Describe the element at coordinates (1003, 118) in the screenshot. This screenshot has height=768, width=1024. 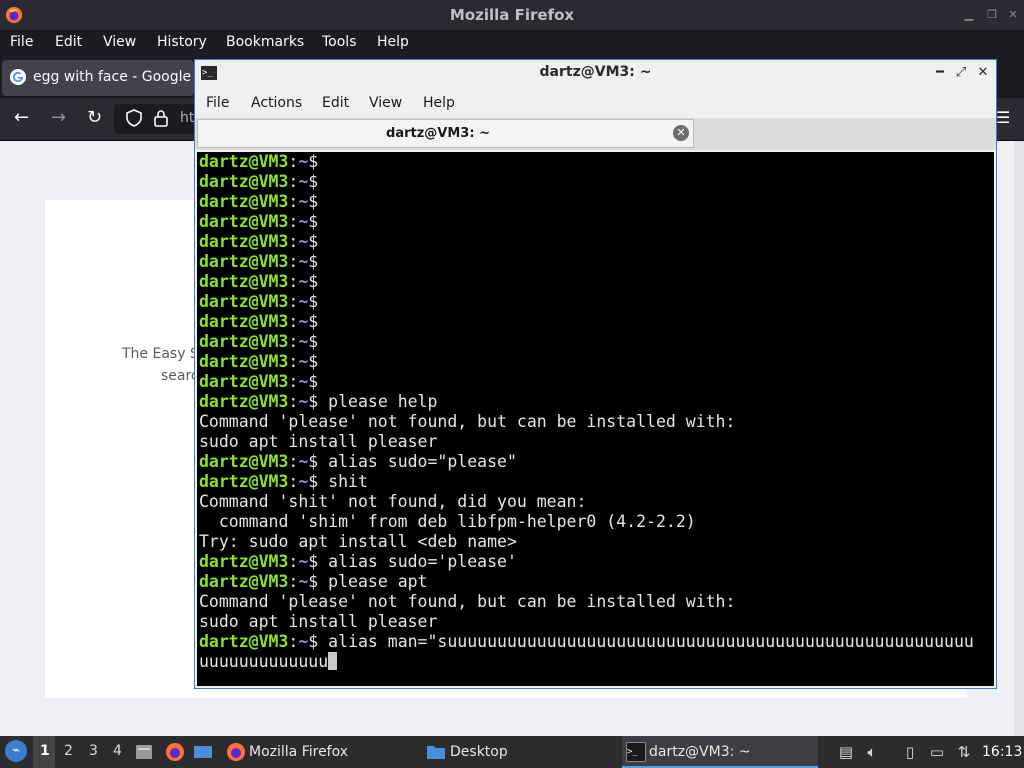
I see `menu-hamburger-icon: ☰` at that location.